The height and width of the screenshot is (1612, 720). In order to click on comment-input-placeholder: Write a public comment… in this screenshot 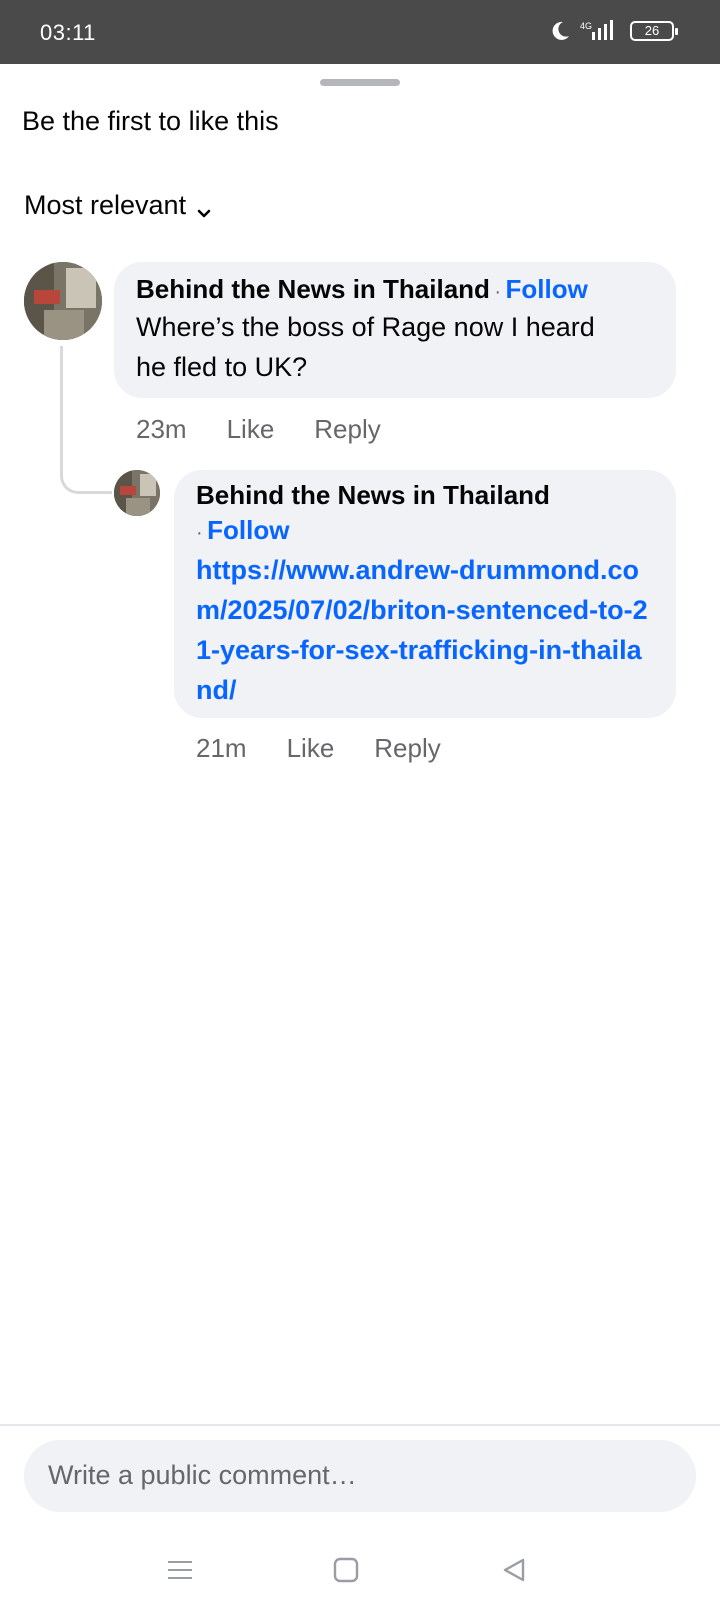, I will do `click(202, 1475)`.